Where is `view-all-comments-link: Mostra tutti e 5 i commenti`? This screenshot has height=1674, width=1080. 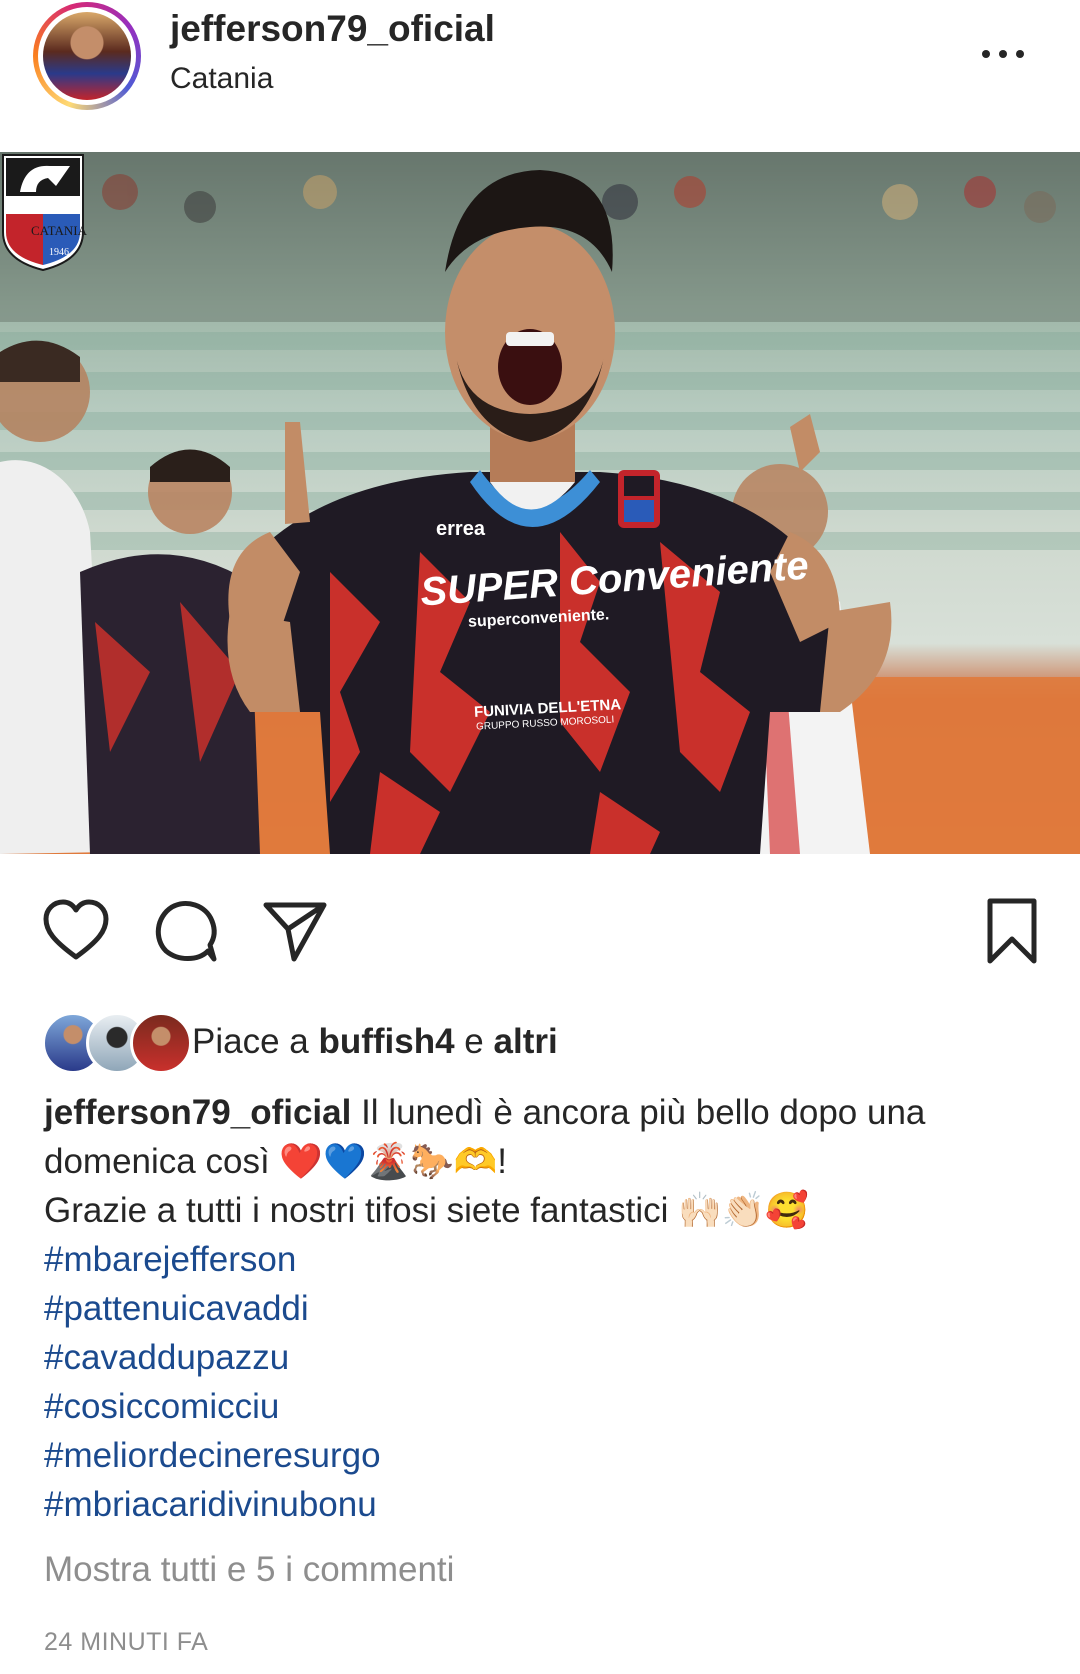 view-all-comments-link: Mostra tutti e 5 i commenti is located at coordinates (249, 1570).